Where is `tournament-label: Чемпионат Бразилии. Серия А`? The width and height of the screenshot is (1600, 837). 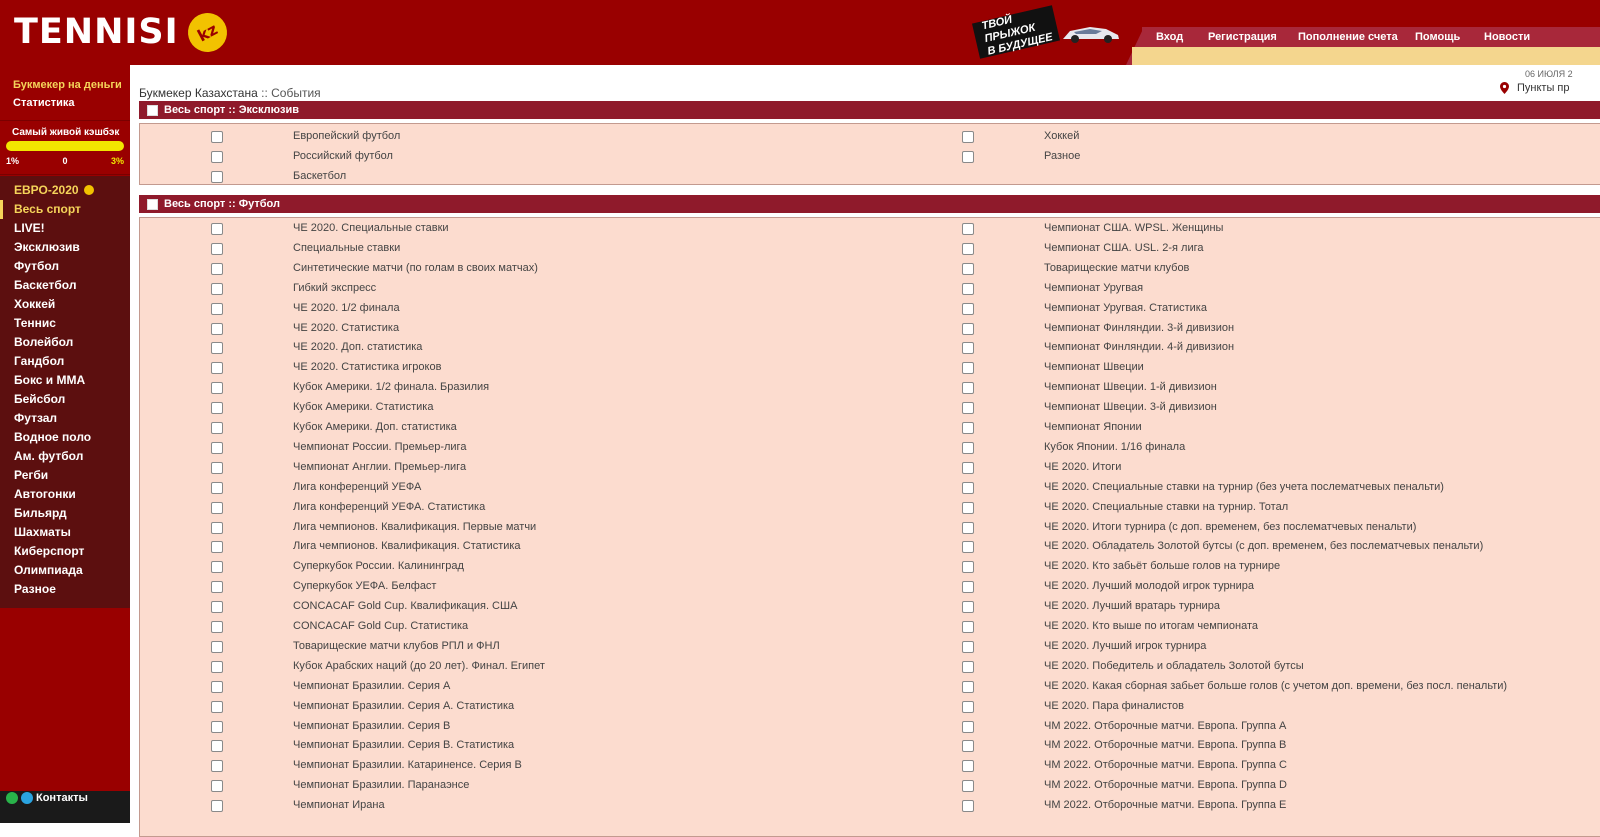 tournament-label: Чемпионат Бразилии. Серия А is located at coordinates (371, 686).